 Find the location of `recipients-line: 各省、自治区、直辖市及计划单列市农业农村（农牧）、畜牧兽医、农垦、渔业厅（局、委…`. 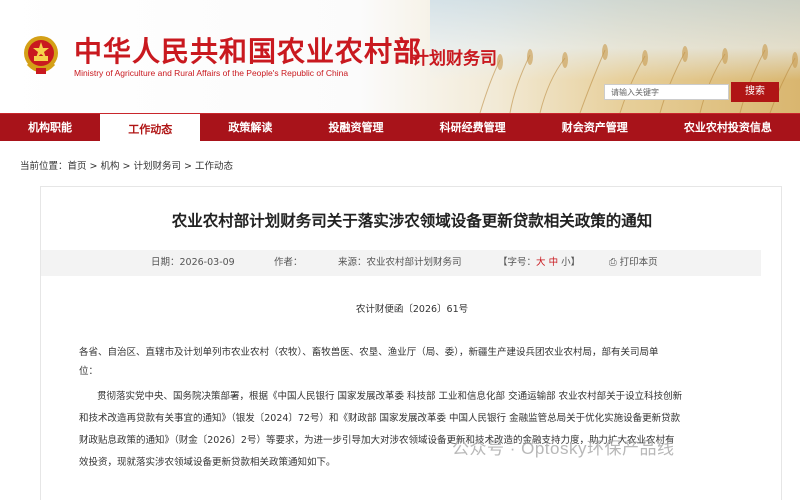

recipients-line: 各省、自治区、直辖市及计划单列市农业农村（农牧）、畜牧兽医、农垦、渔业厅（局、委… is located at coordinates (369, 352).